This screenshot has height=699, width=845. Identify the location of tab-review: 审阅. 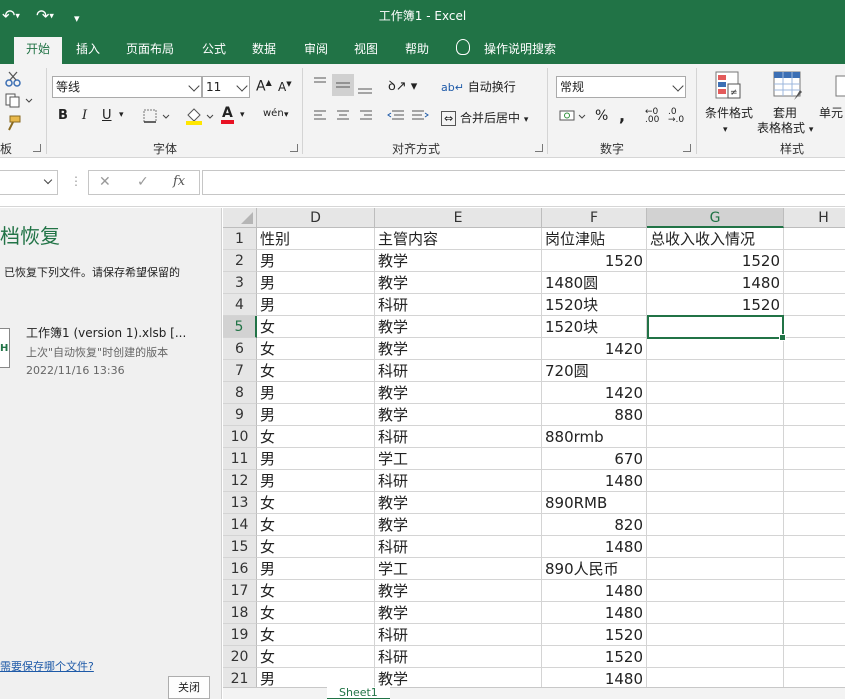
(316, 52).